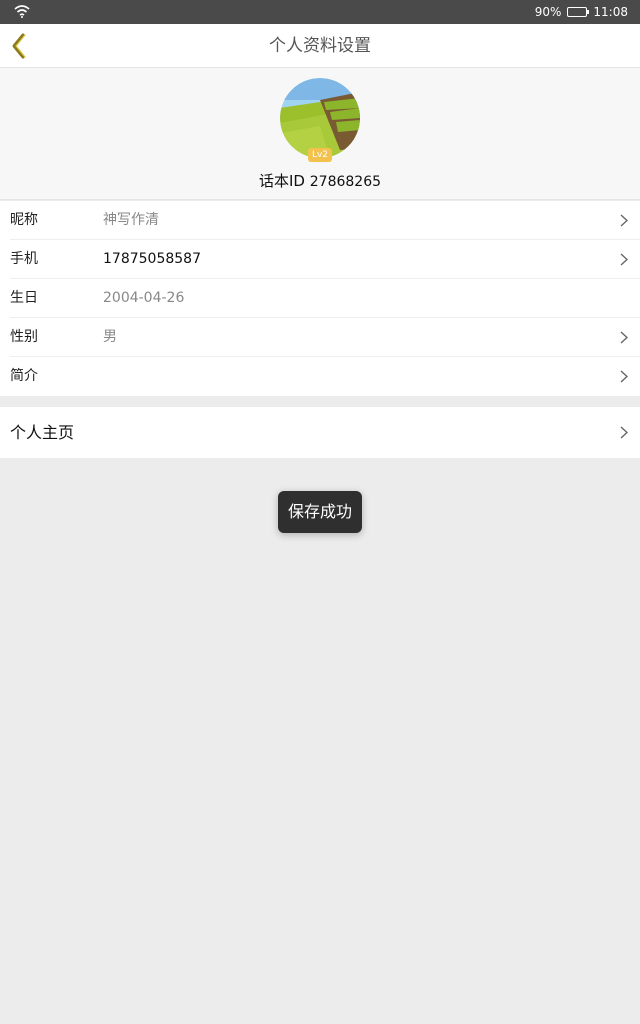  Describe the element at coordinates (320, 432) in the screenshot. I see `row-personal-homepage: 个人主页` at that location.